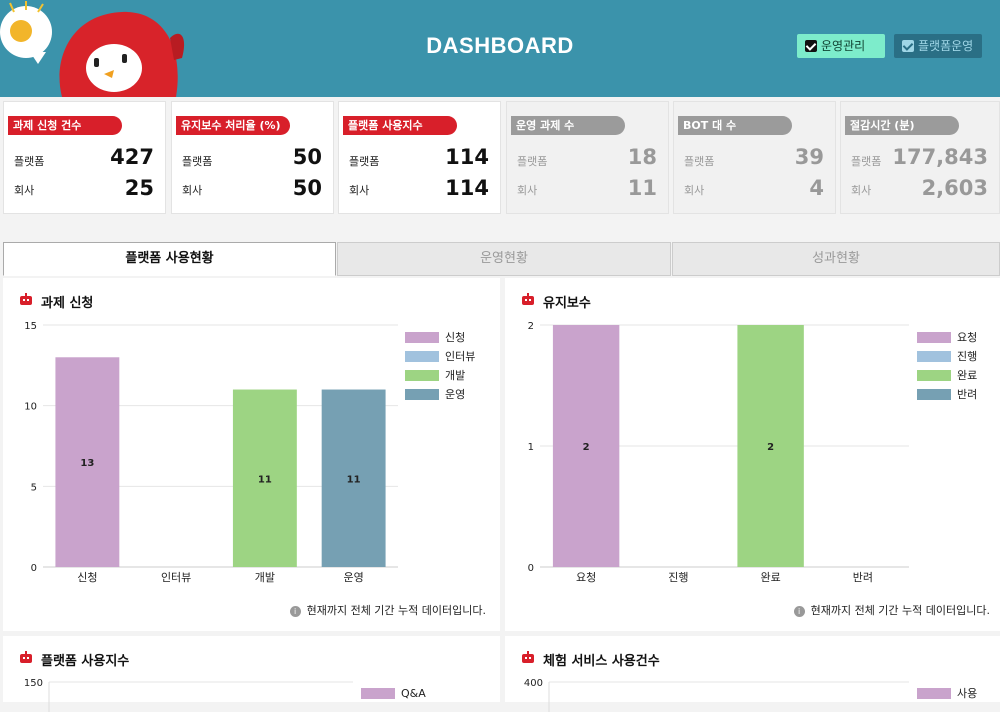 The height and width of the screenshot is (712, 1000). What do you see at coordinates (967, 356) in the screenshot?
I see `legend-label: 진행` at bounding box center [967, 356].